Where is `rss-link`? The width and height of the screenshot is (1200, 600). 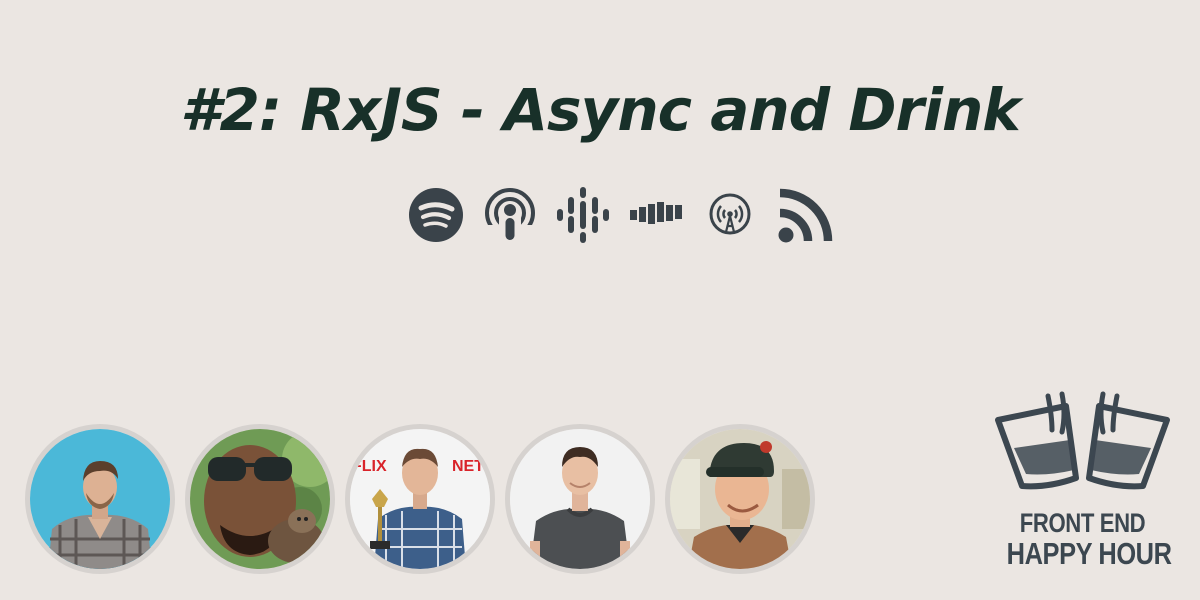
rss-link is located at coordinates (806, 217).